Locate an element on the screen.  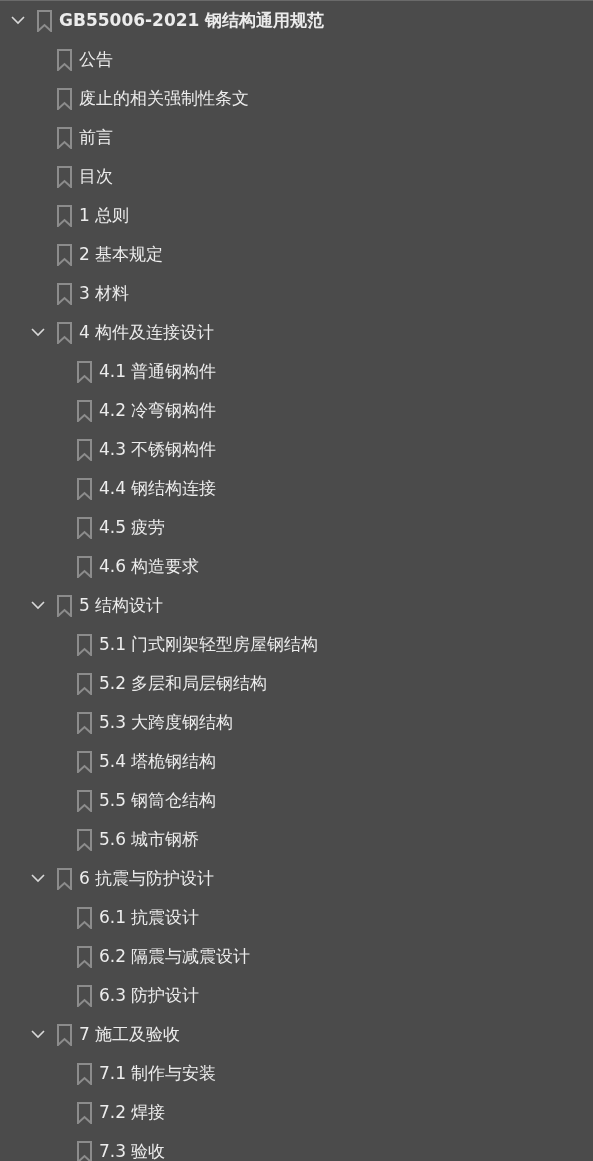
bookmark-label: 5 结构设计 is located at coordinates (121, 605).